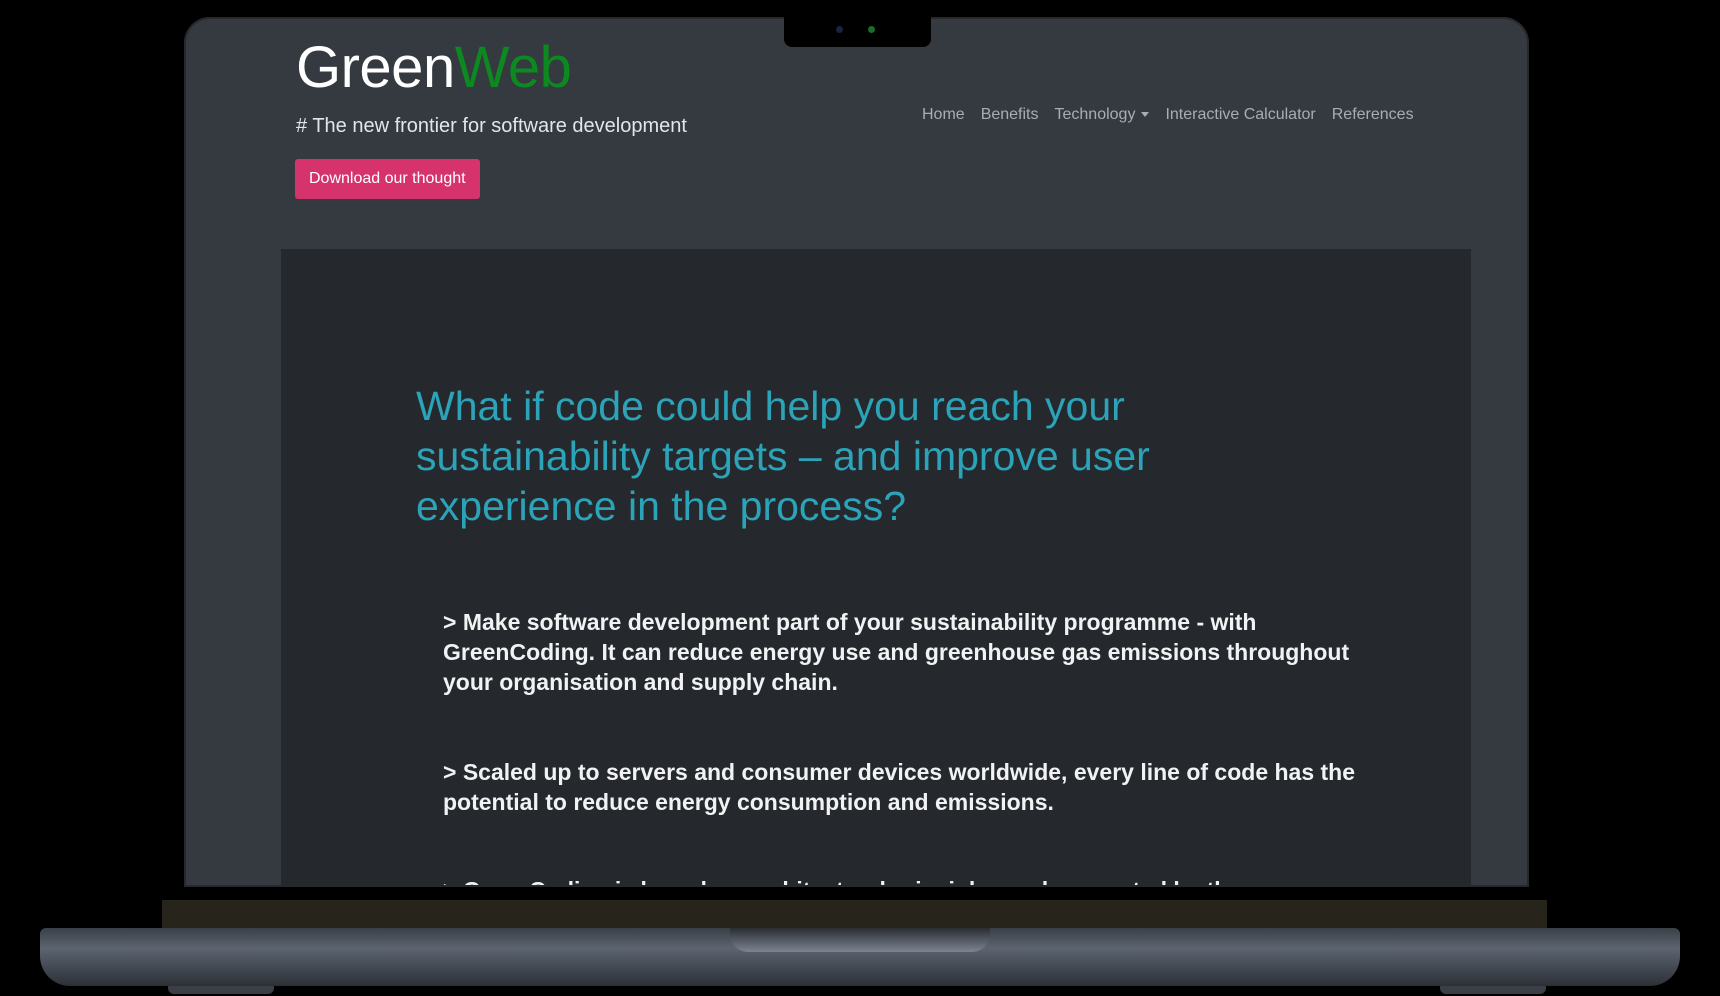 This screenshot has width=1720, height=996. Describe the element at coordinates (1095, 114) in the screenshot. I see `nav-technology-label: Technology` at that location.